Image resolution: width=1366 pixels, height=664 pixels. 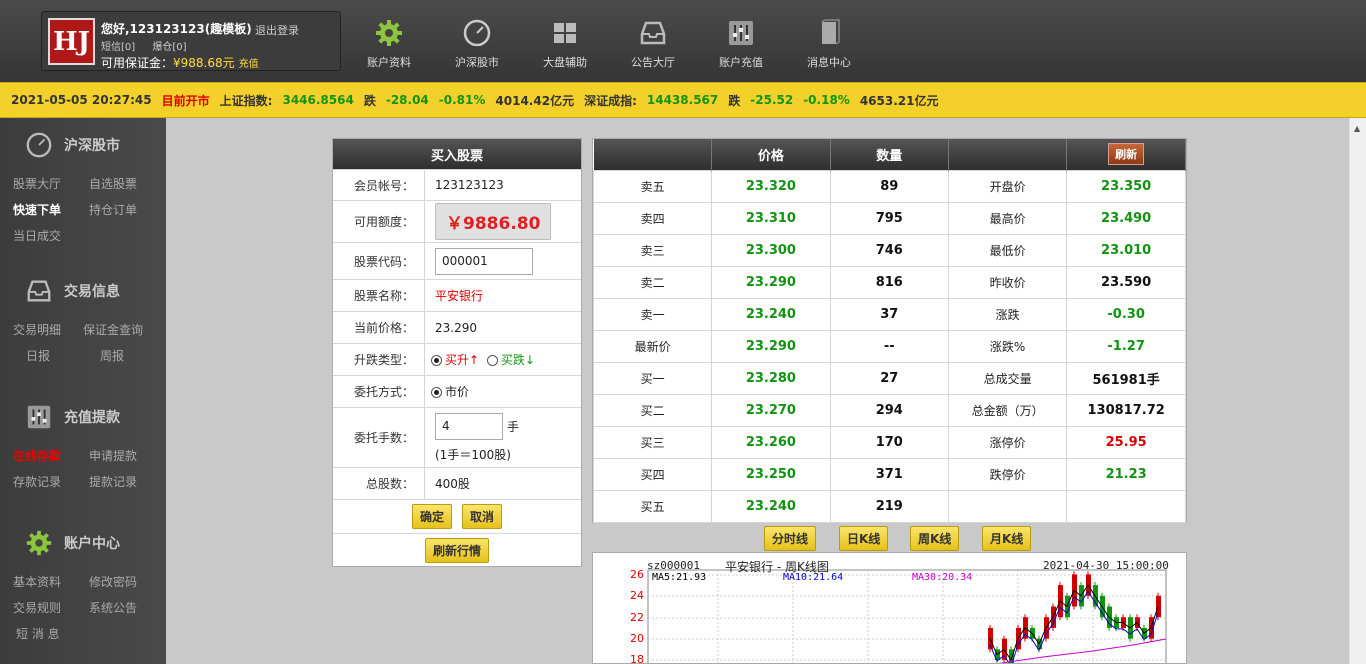 I want to click on sidebar-section-trade-info: 交易信息, so click(x=72, y=291).